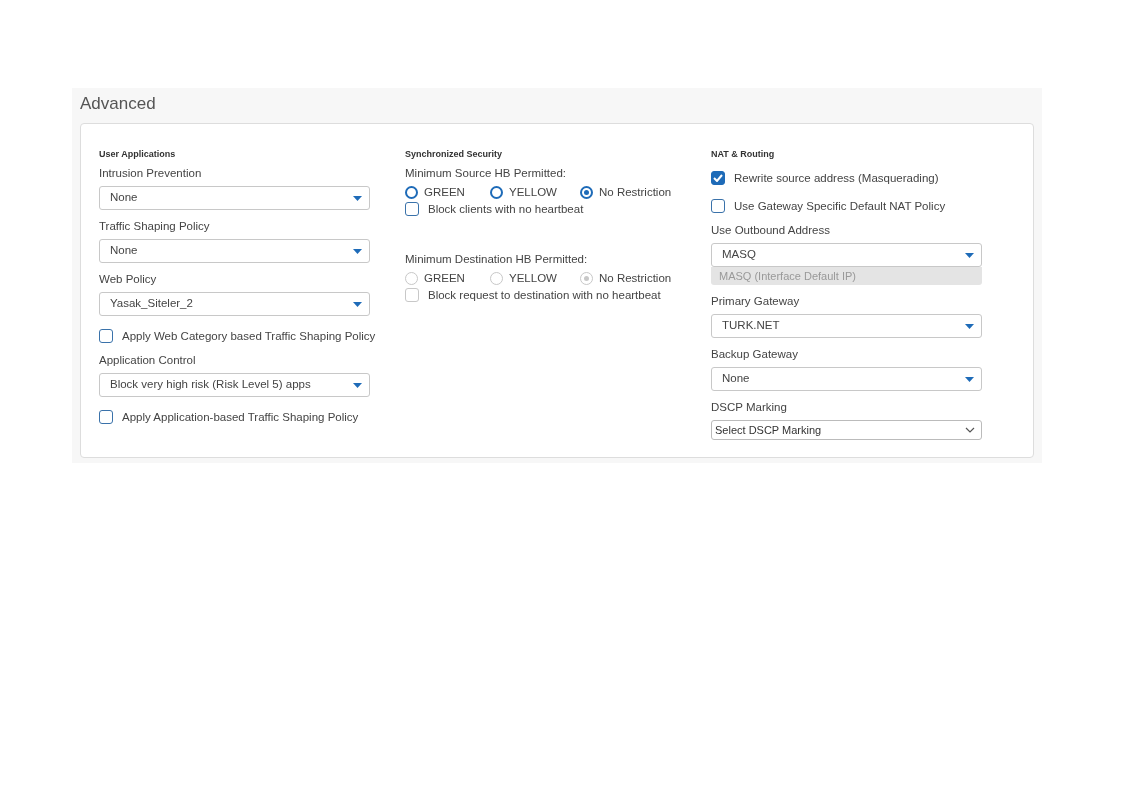  I want to click on checkbox-label: Apply Application-based Traffic Shaping Policy, so click(240, 417).